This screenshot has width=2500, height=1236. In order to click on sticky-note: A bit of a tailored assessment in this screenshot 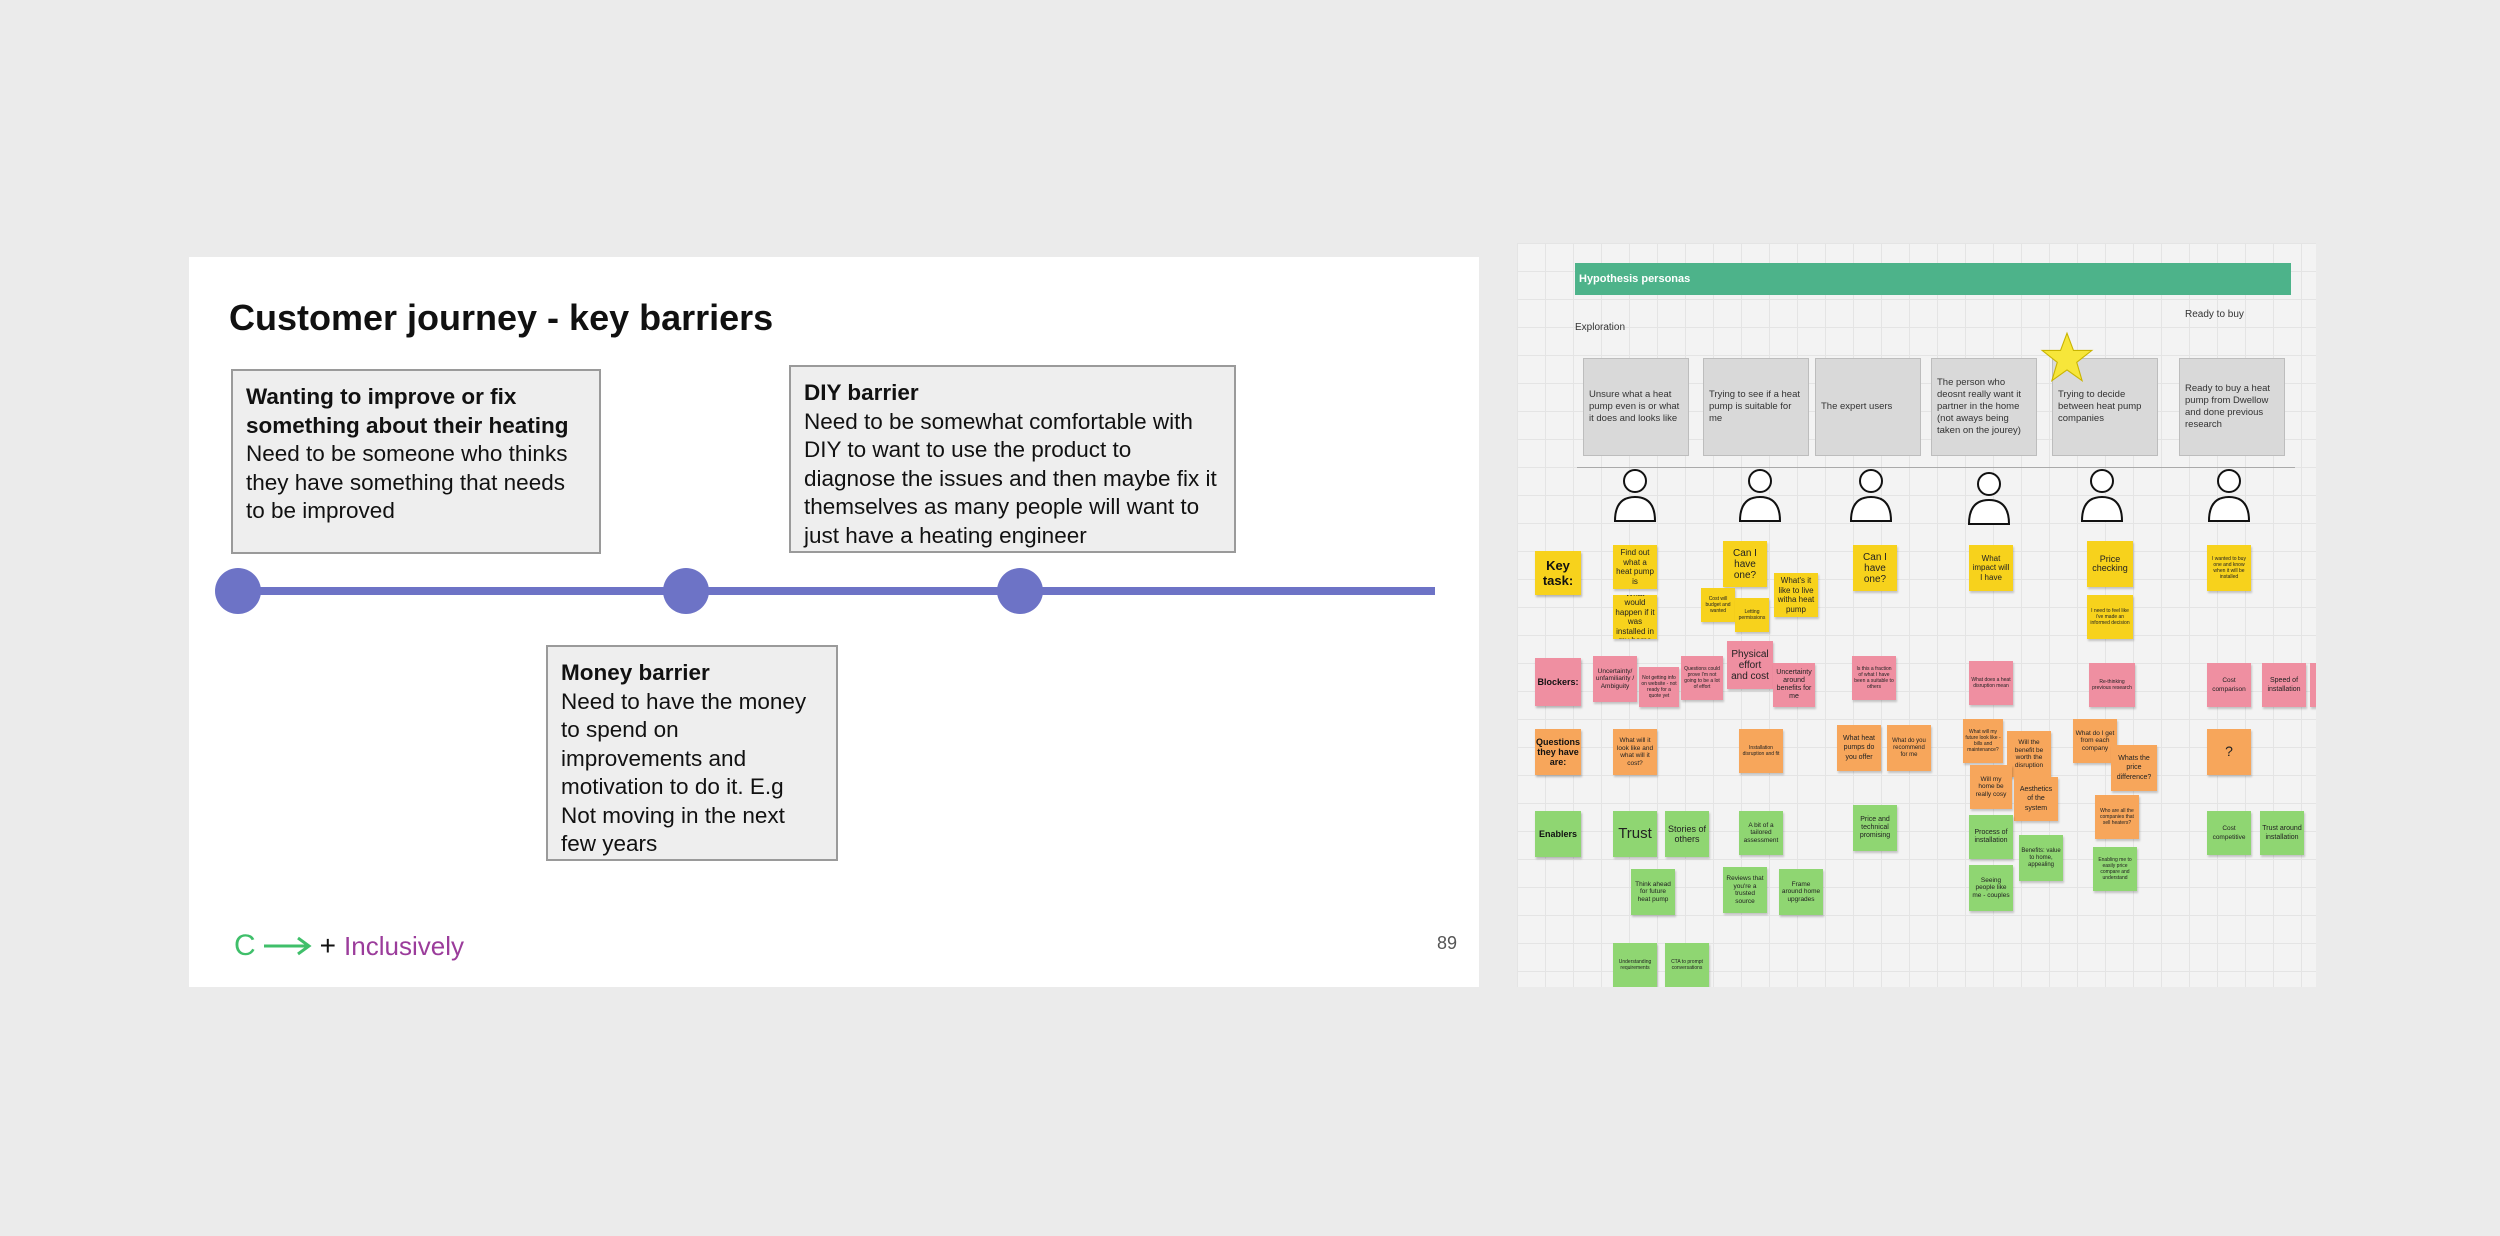, I will do `click(1761, 833)`.